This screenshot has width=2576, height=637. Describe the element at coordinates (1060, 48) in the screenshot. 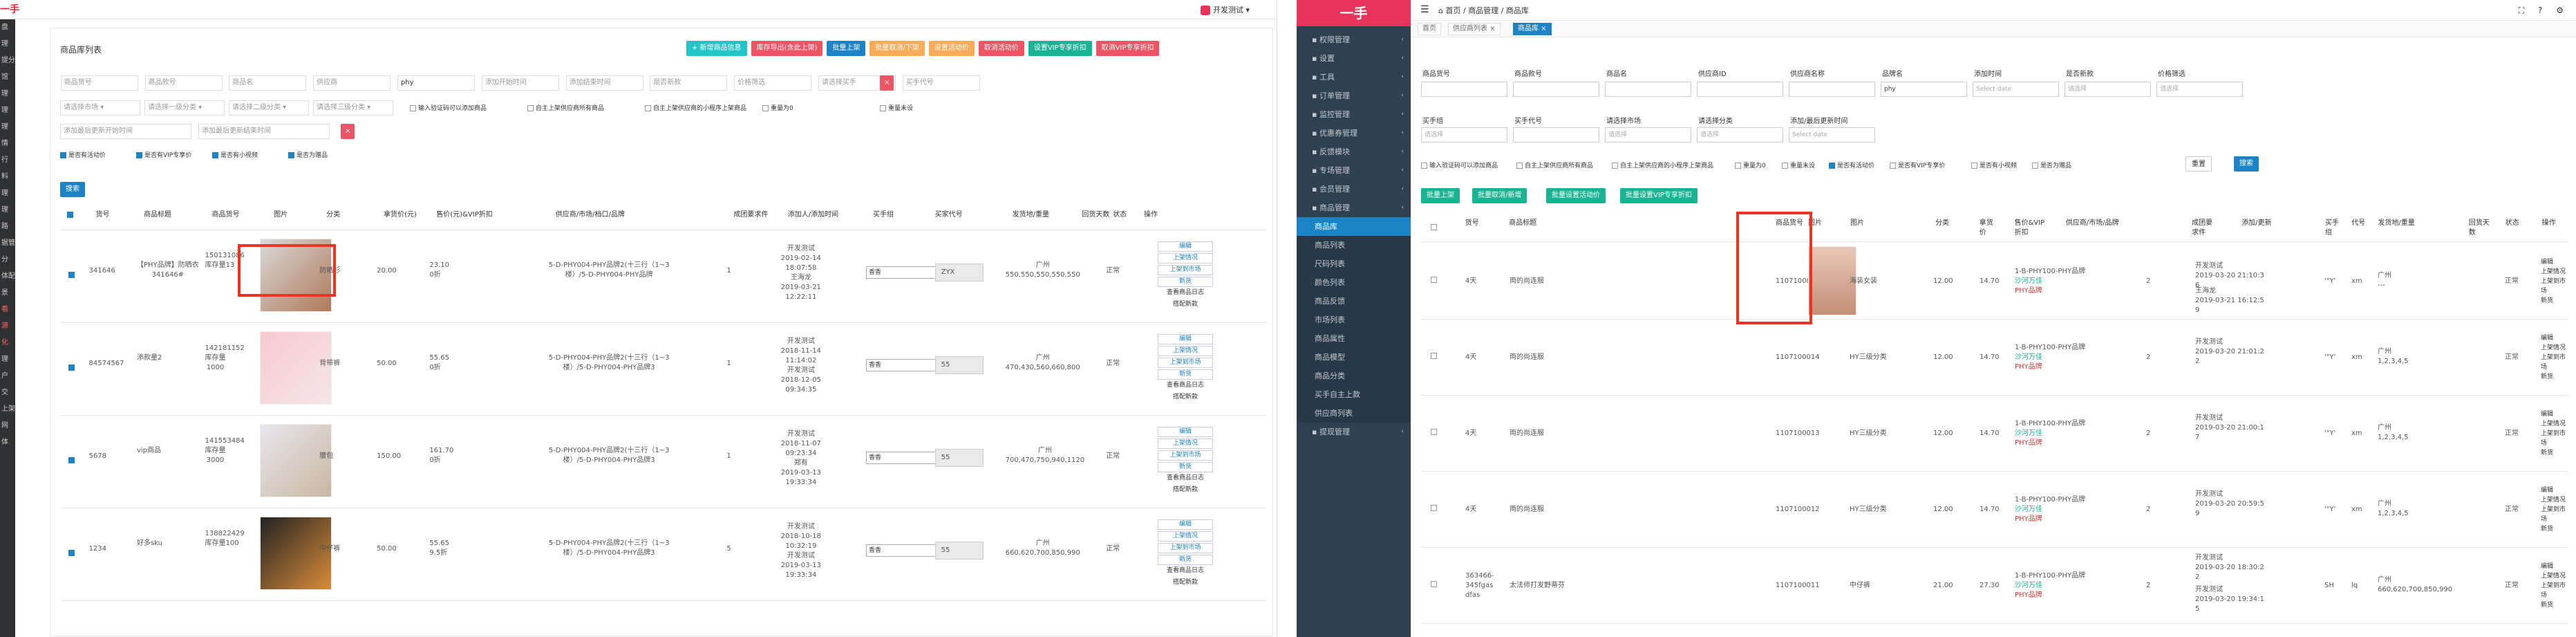

I see `toolbar-button: 设置VIP专享折扣` at that location.